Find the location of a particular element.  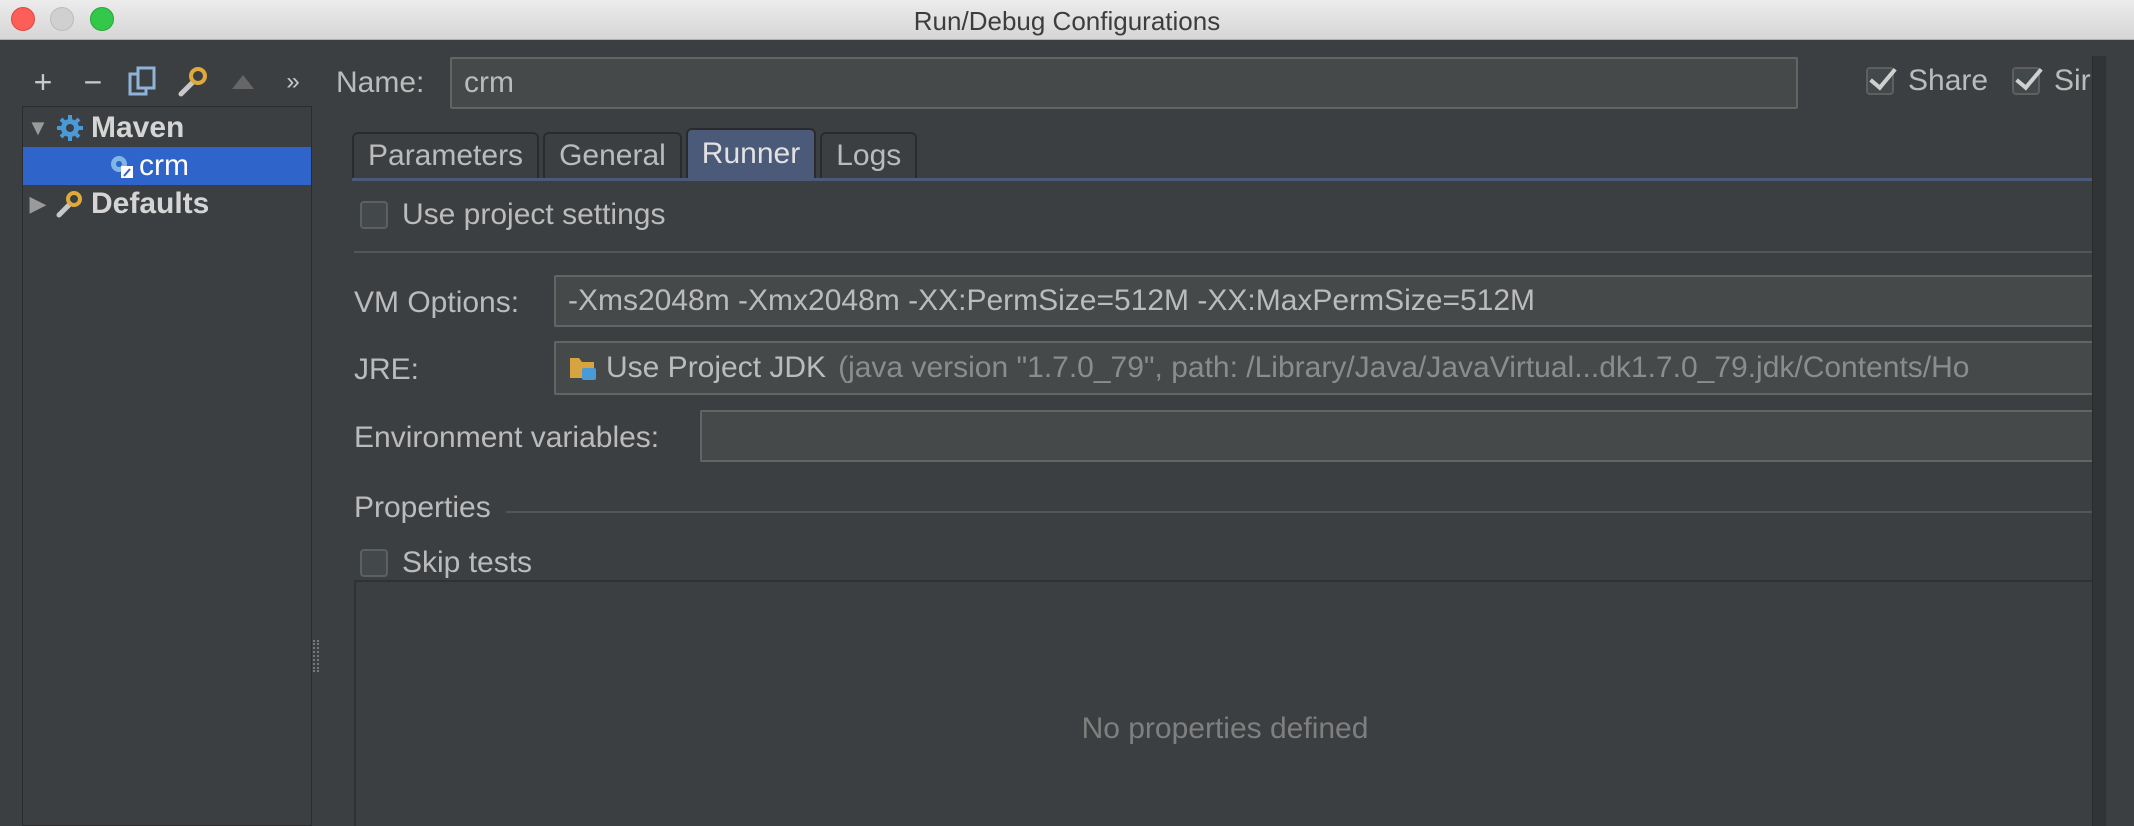

jre-label: JRE: is located at coordinates (387, 369).